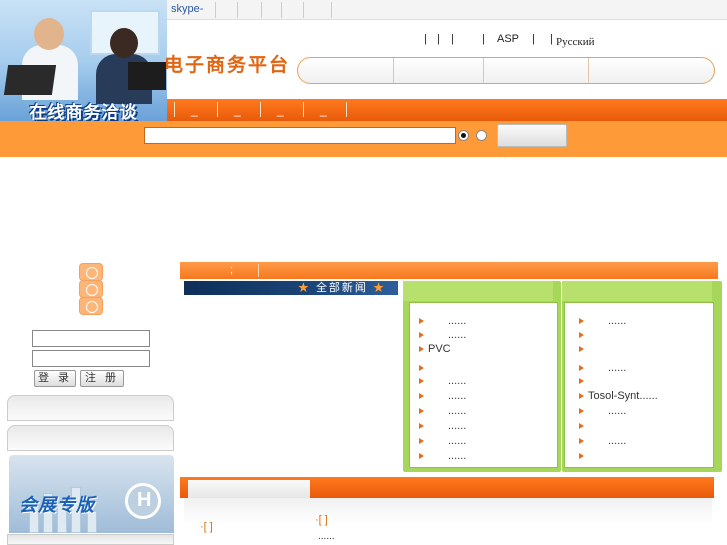 This screenshot has height=545, width=727. Describe the element at coordinates (57, 505) in the screenshot. I see `expo-title: 会展专版` at that location.